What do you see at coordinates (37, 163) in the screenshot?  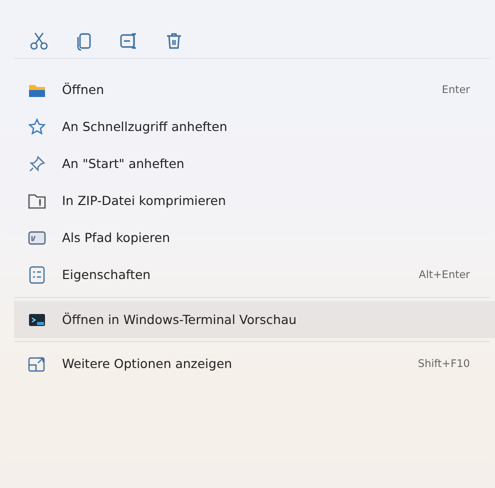 I see `pin-icon` at bounding box center [37, 163].